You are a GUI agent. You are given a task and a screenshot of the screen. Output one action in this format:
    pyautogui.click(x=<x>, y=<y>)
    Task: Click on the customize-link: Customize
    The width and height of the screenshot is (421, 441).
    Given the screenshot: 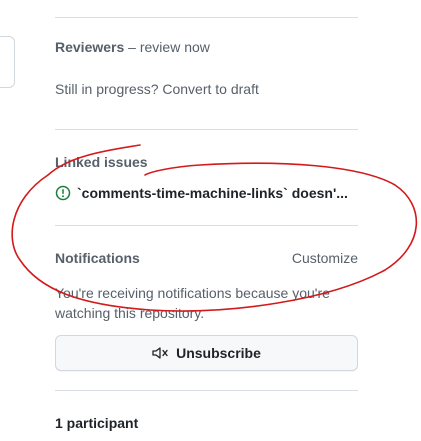 What is the action you would take?
    pyautogui.click(x=325, y=258)
    